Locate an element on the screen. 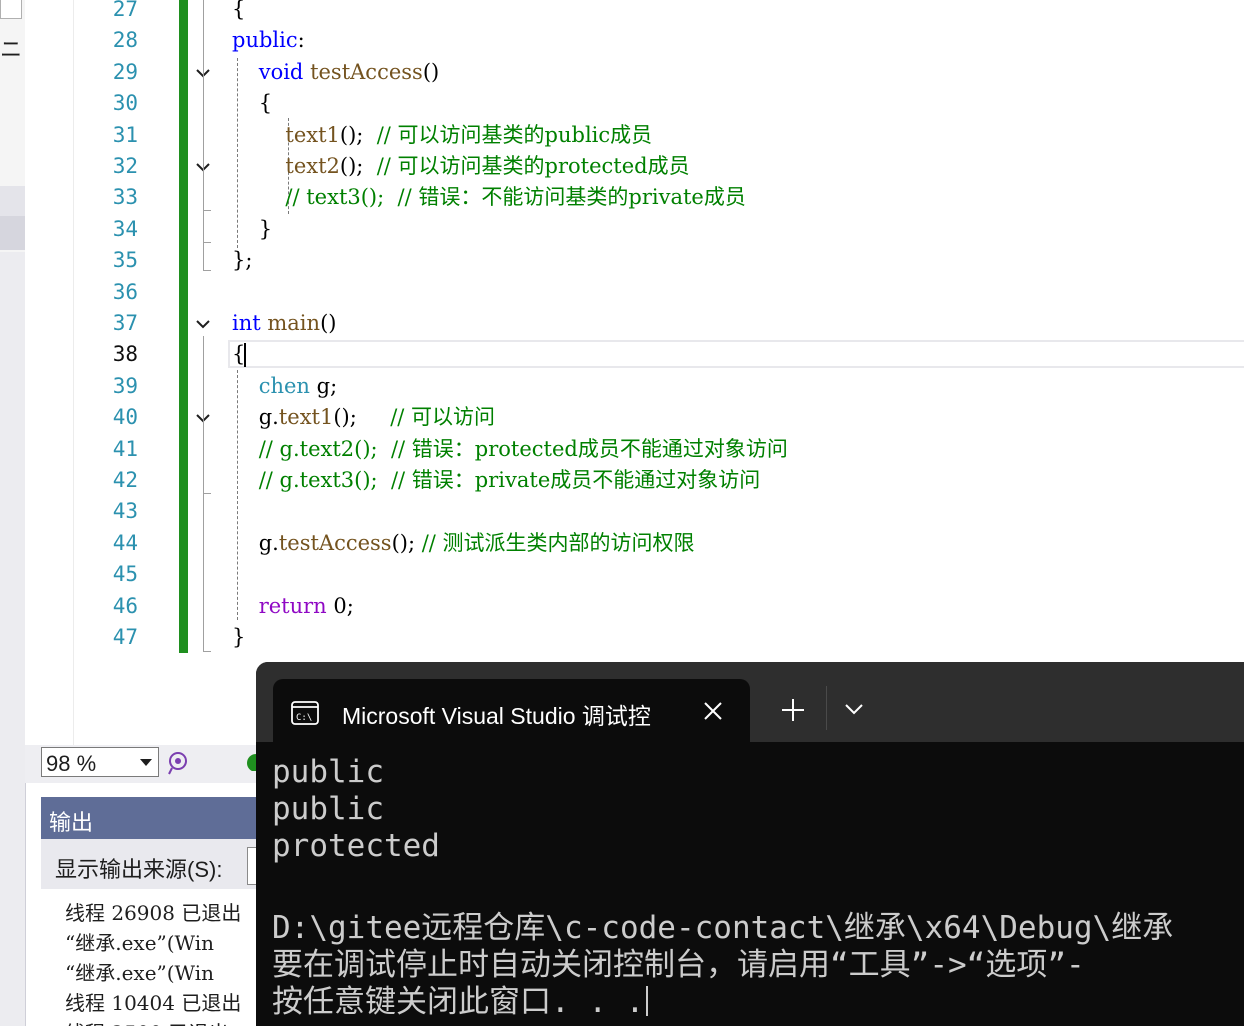 This screenshot has height=1026, width=1244. line-number: 39 is located at coordinates (125, 385).